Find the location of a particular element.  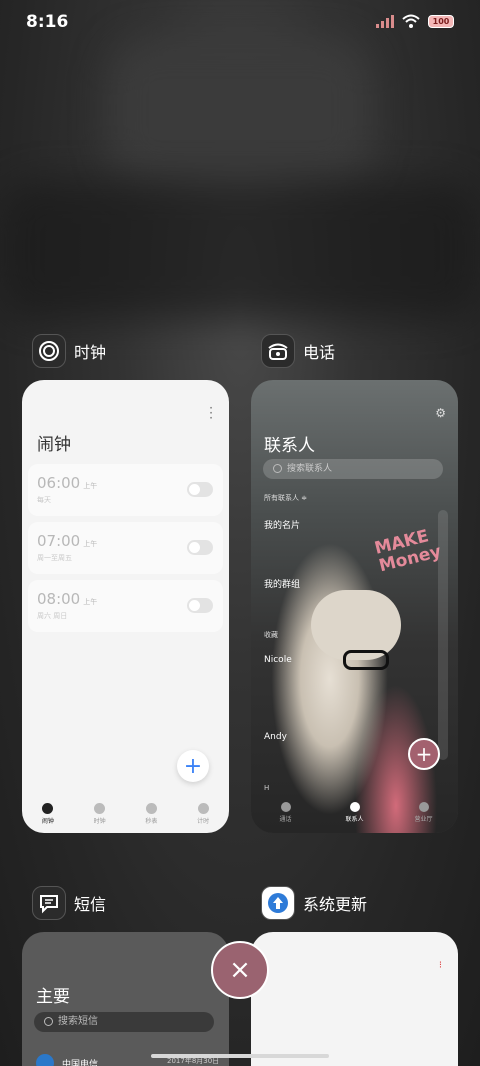

tab-label: 闹钟 is located at coordinates (47, 821).